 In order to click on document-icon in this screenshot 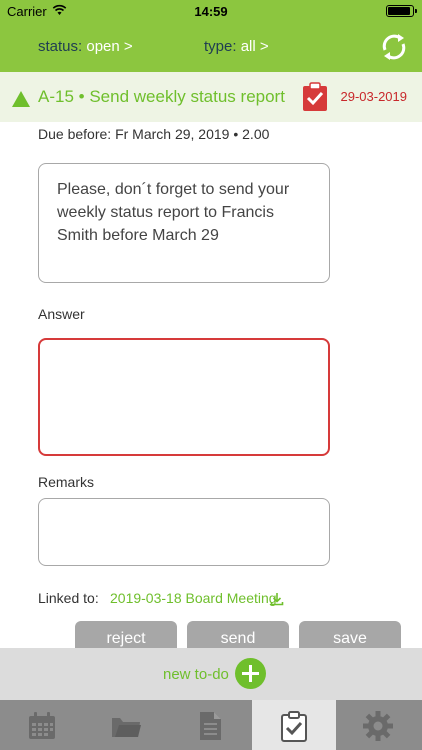, I will do `click(210, 726)`.